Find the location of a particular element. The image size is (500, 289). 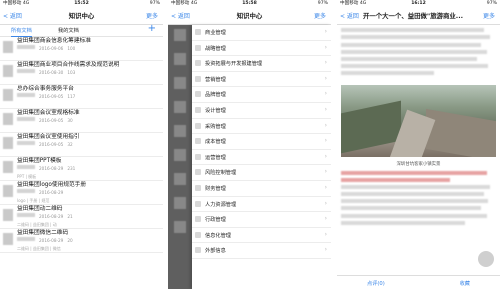

menu-item: 设计管理 › is located at coordinates (261, 111).